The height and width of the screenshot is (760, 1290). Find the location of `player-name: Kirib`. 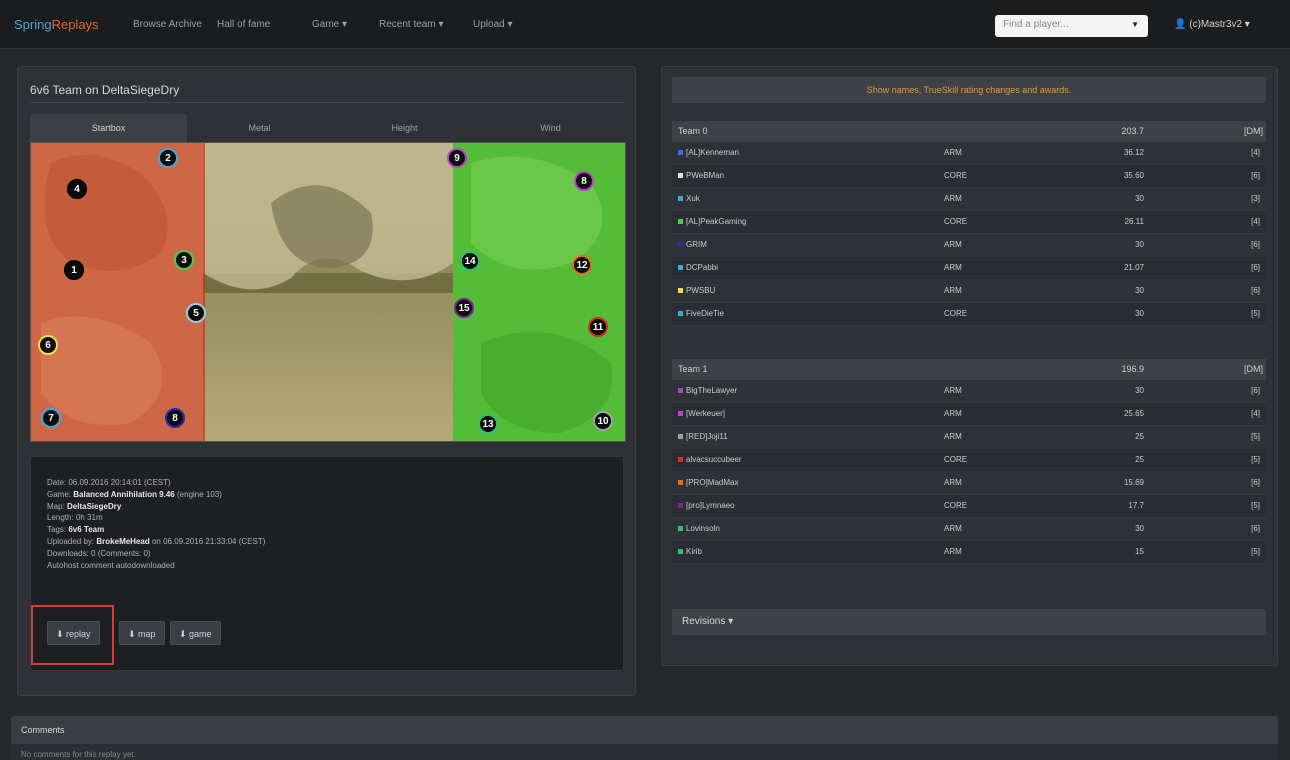

player-name: Kirib is located at coordinates (690, 552).